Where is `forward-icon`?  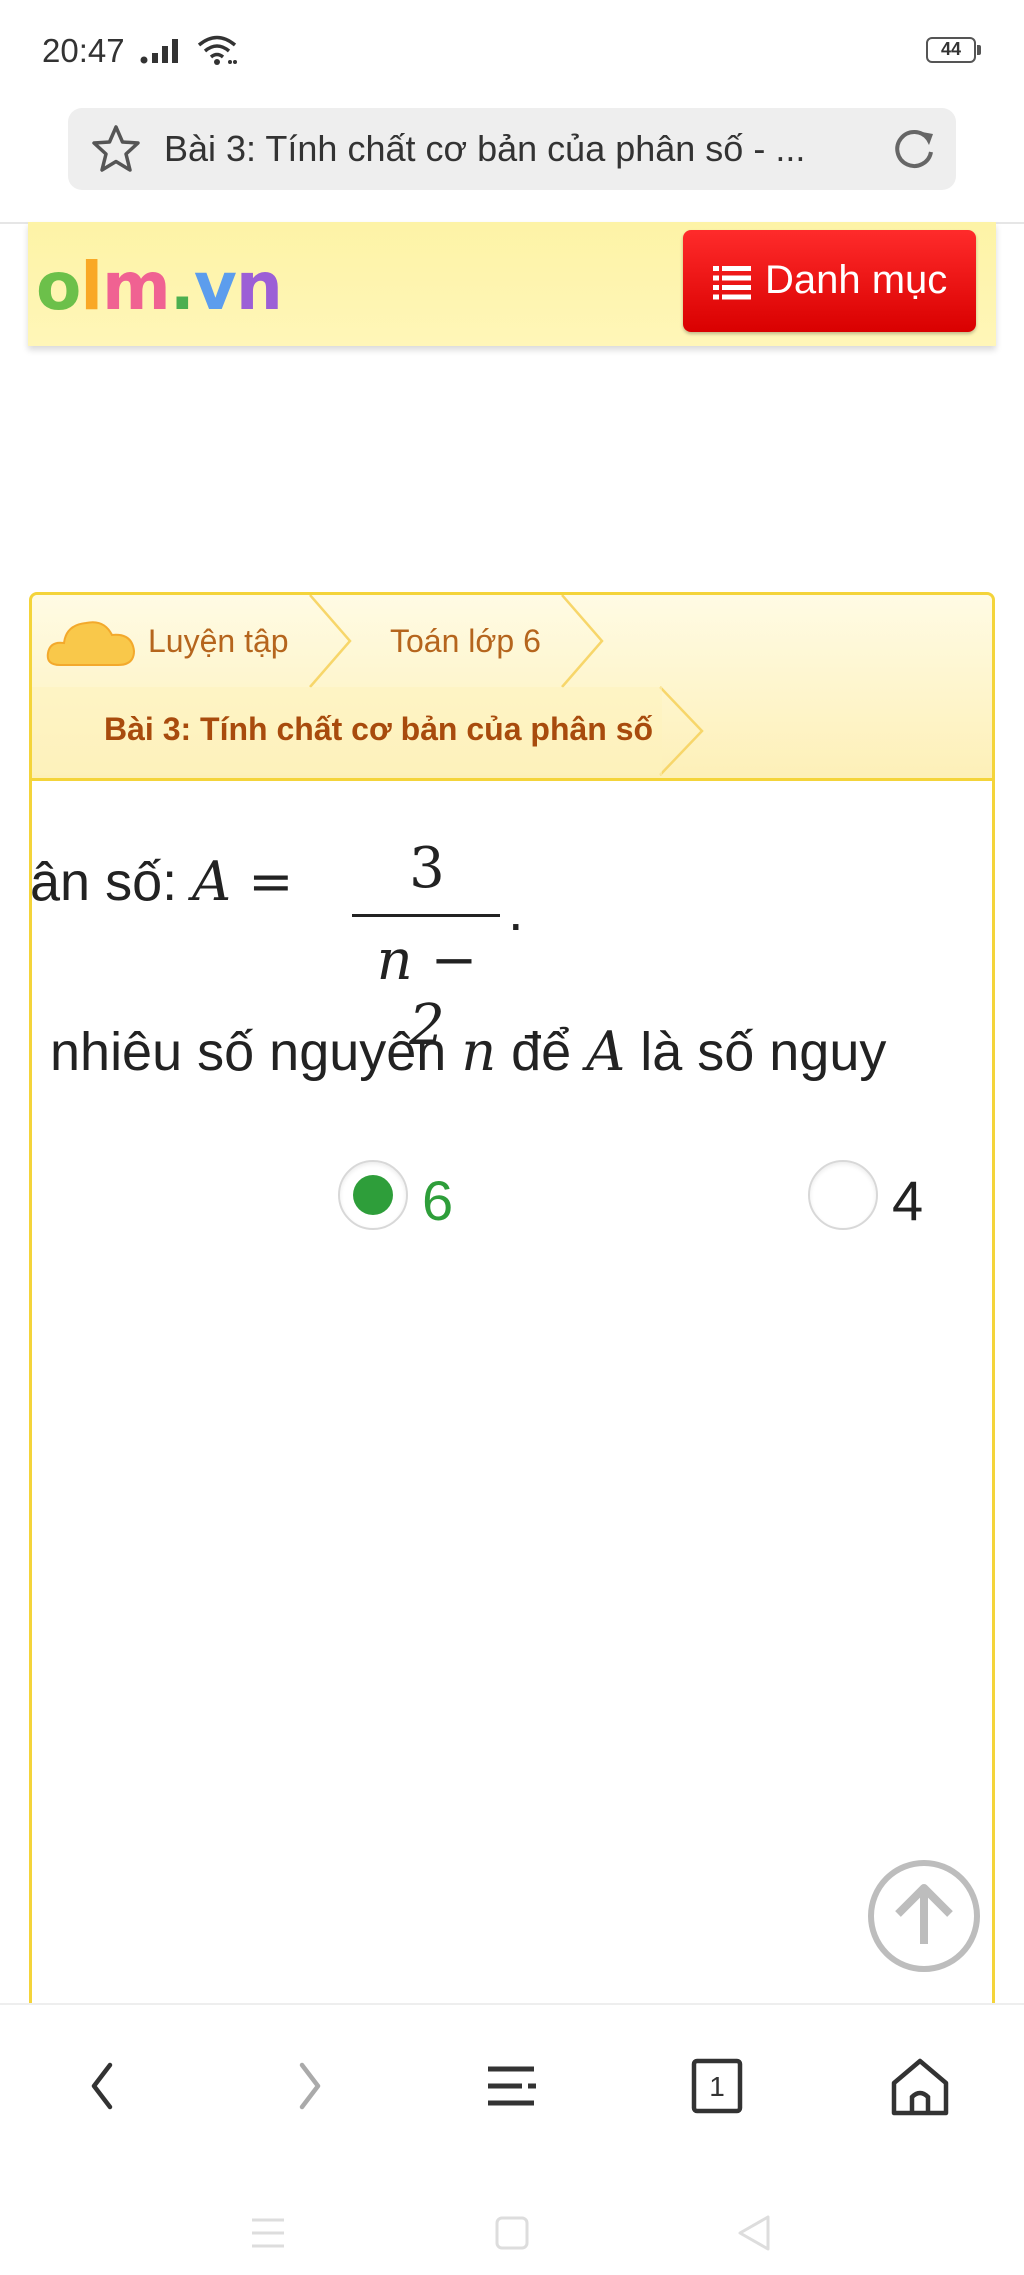 forward-icon is located at coordinates (308, 2086).